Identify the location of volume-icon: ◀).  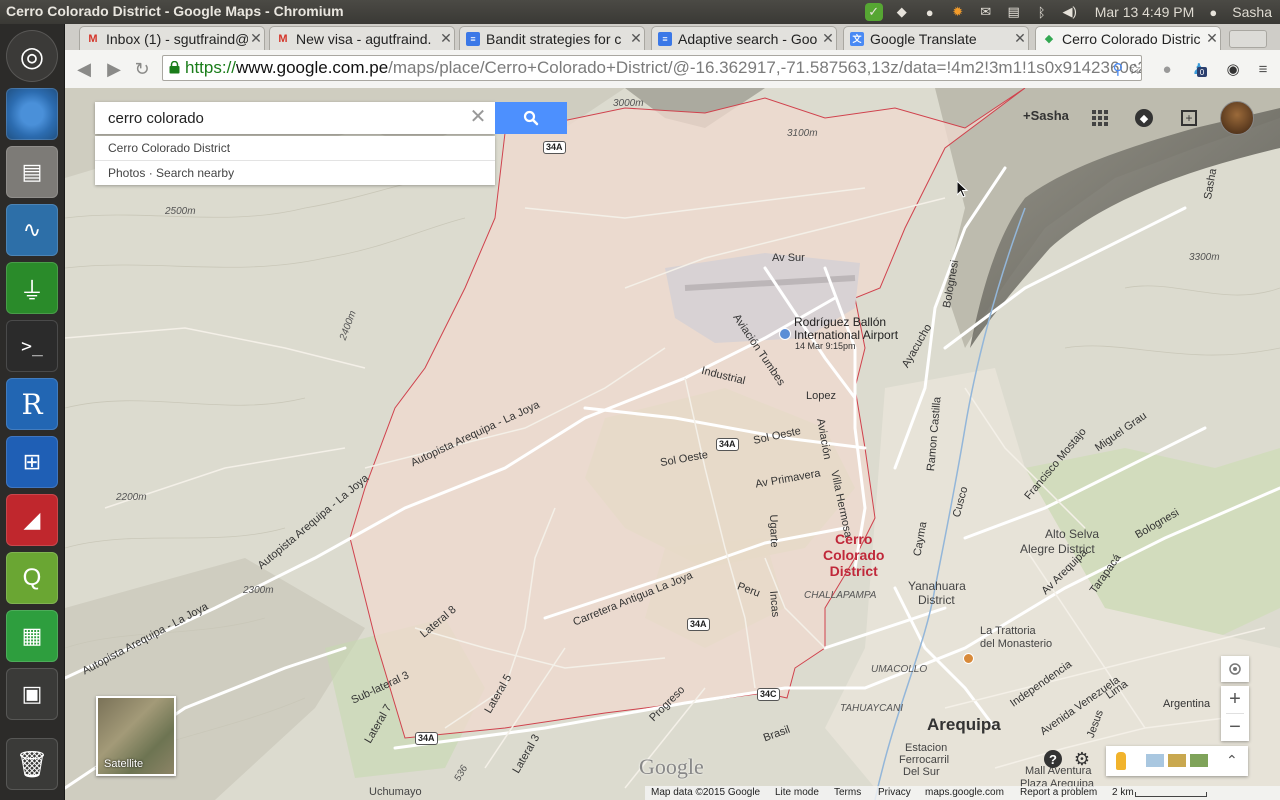
(1070, 12).